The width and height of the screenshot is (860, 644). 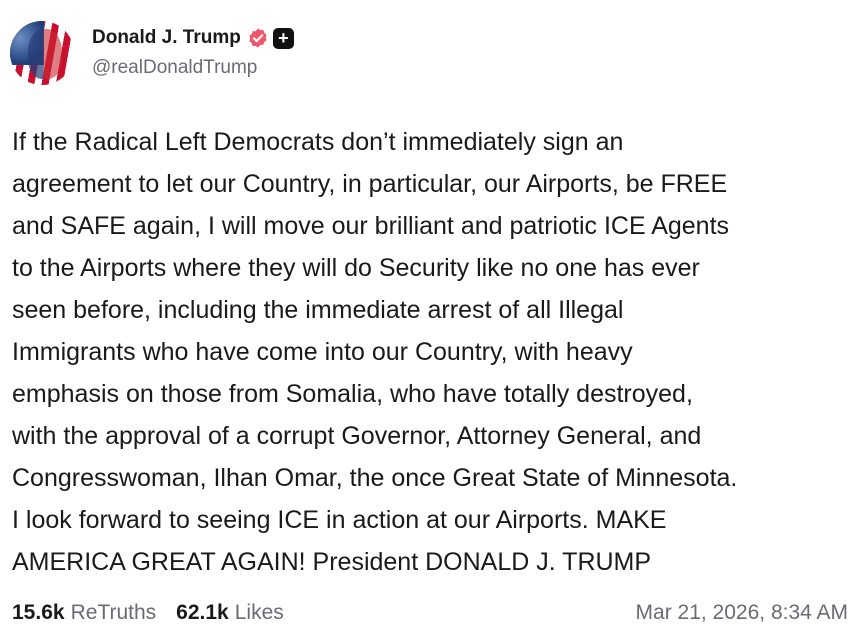 What do you see at coordinates (166, 38) in the screenshot?
I see `display-name: Donald J. Trump` at bounding box center [166, 38].